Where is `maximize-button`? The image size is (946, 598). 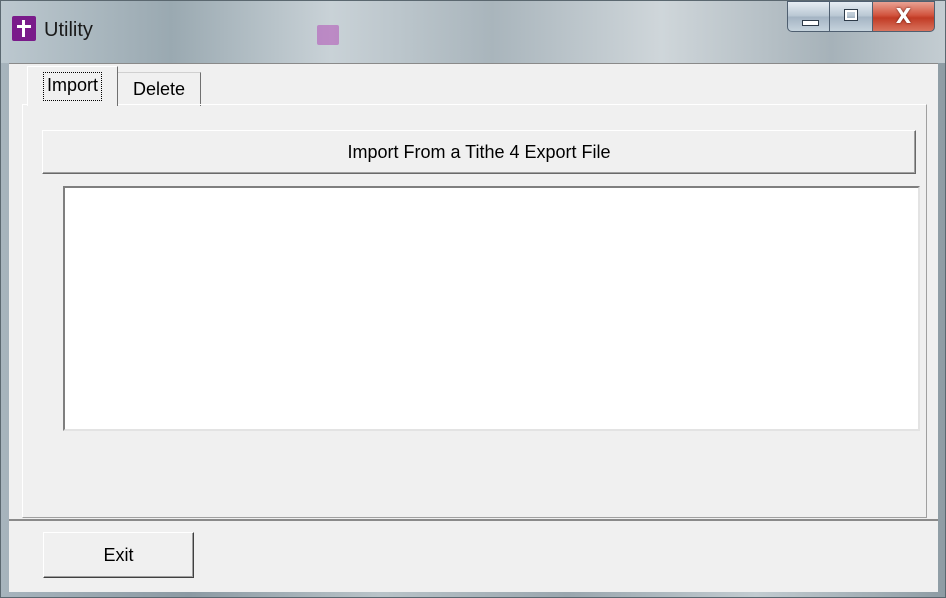
maximize-button is located at coordinates (851, 16).